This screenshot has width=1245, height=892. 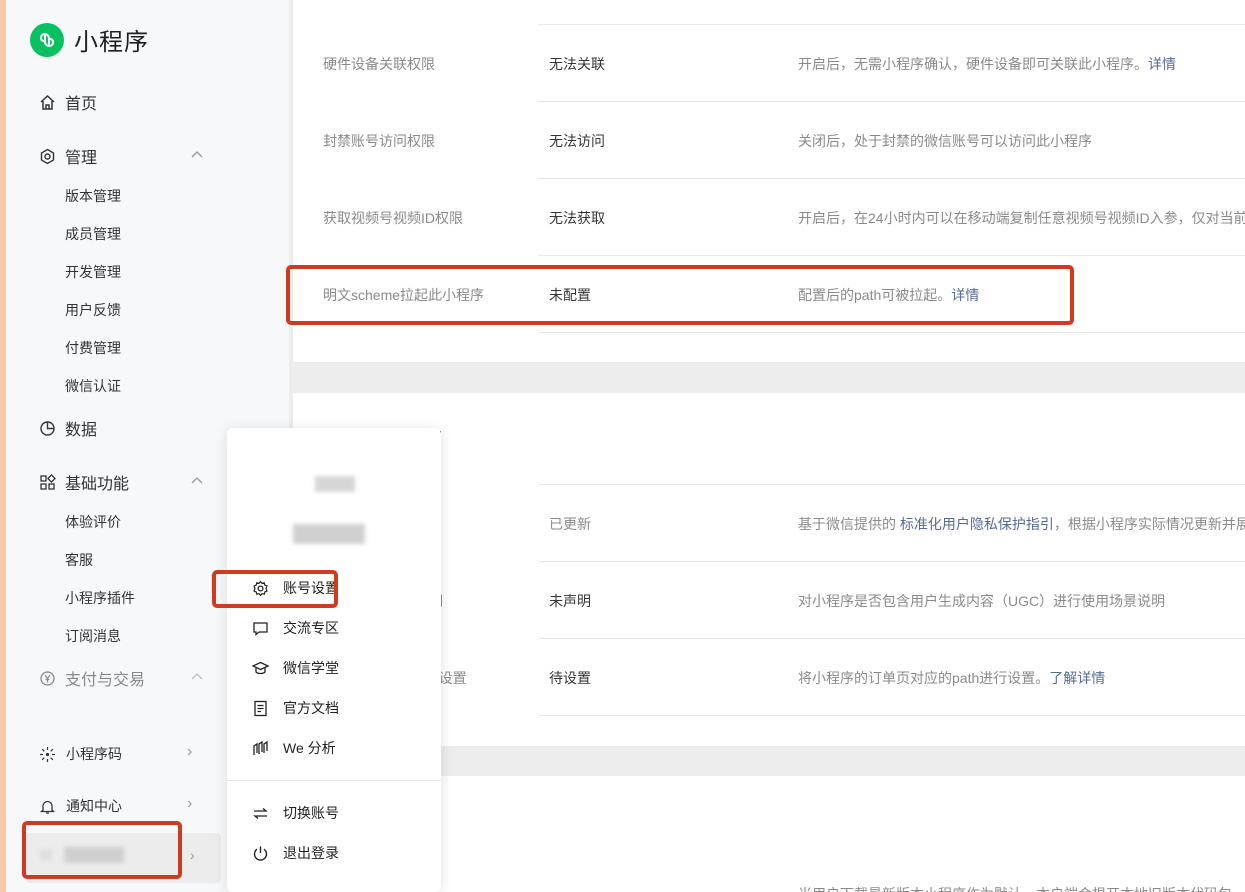 I want to click on nav-pay: 支付与交易, so click(x=91, y=678).